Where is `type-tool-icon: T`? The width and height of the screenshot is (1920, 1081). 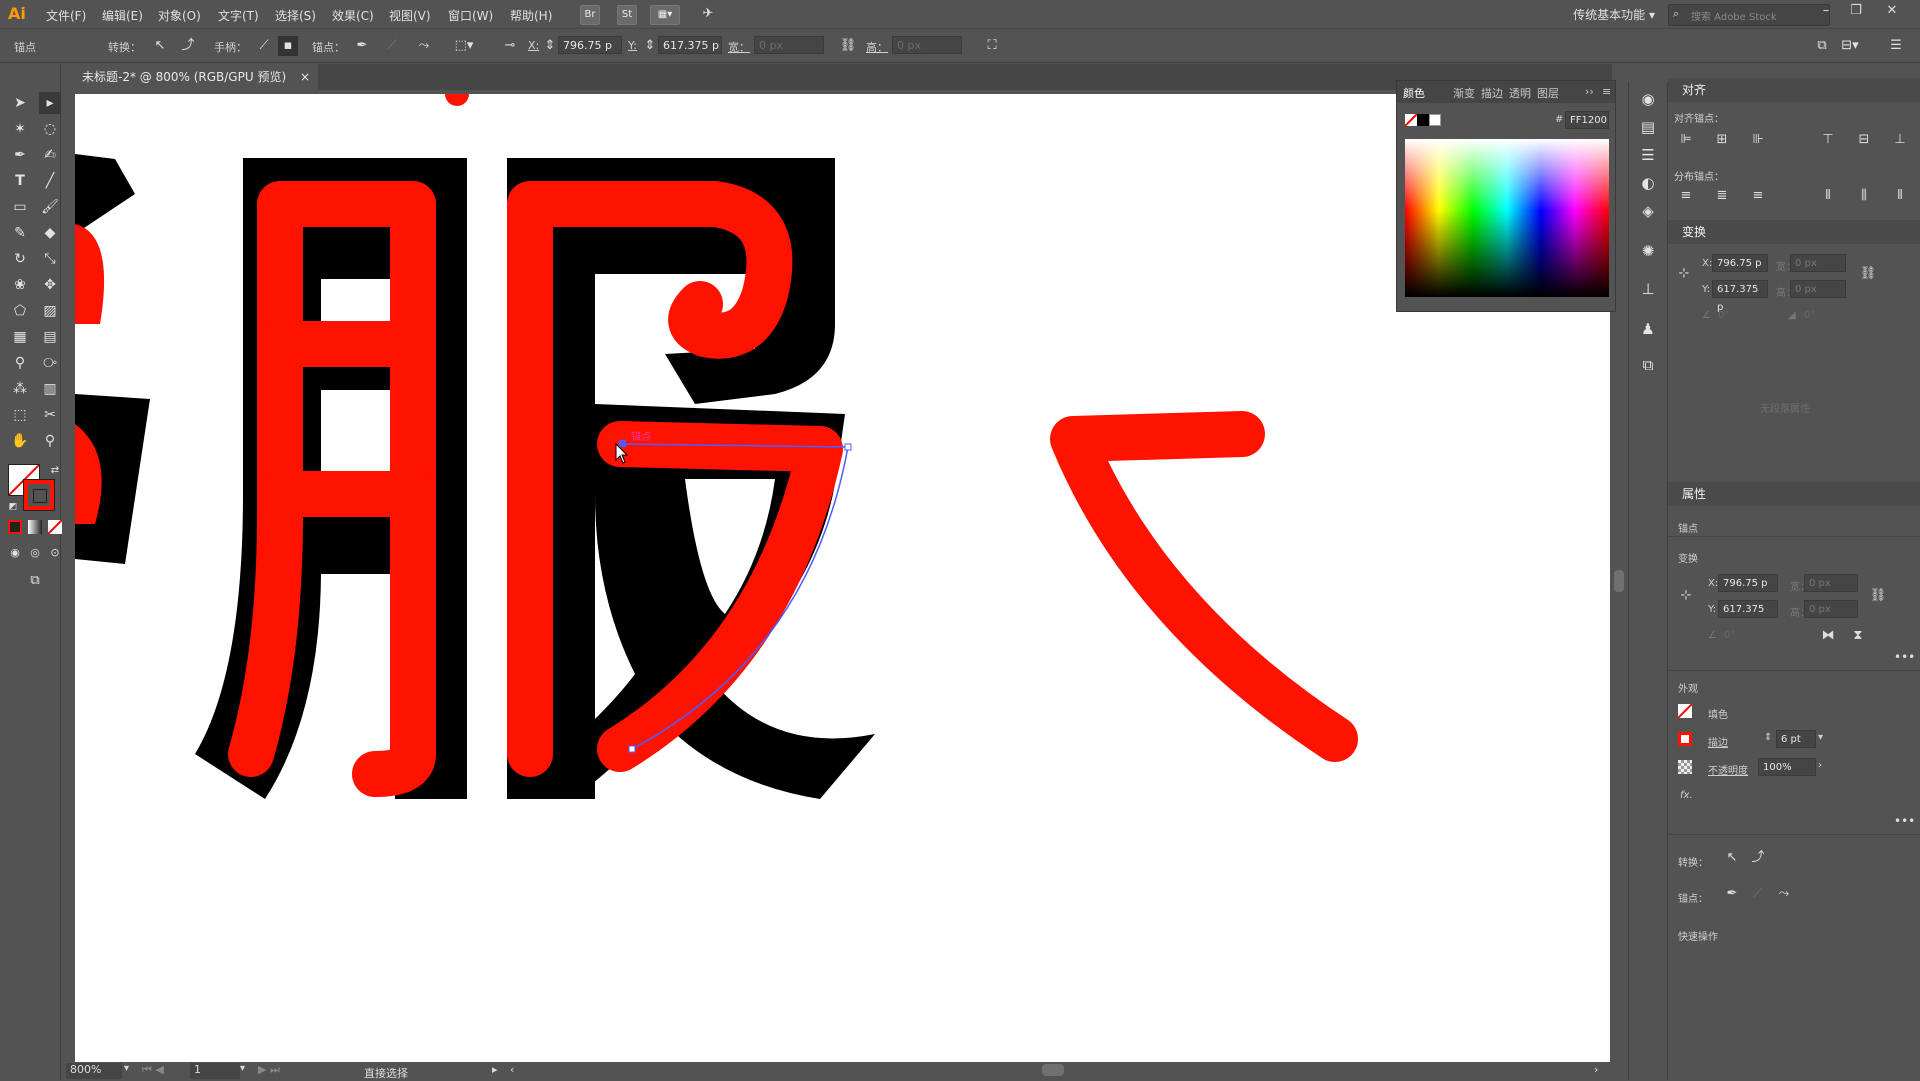
type-tool-icon: T is located at coordinates (20, 181).